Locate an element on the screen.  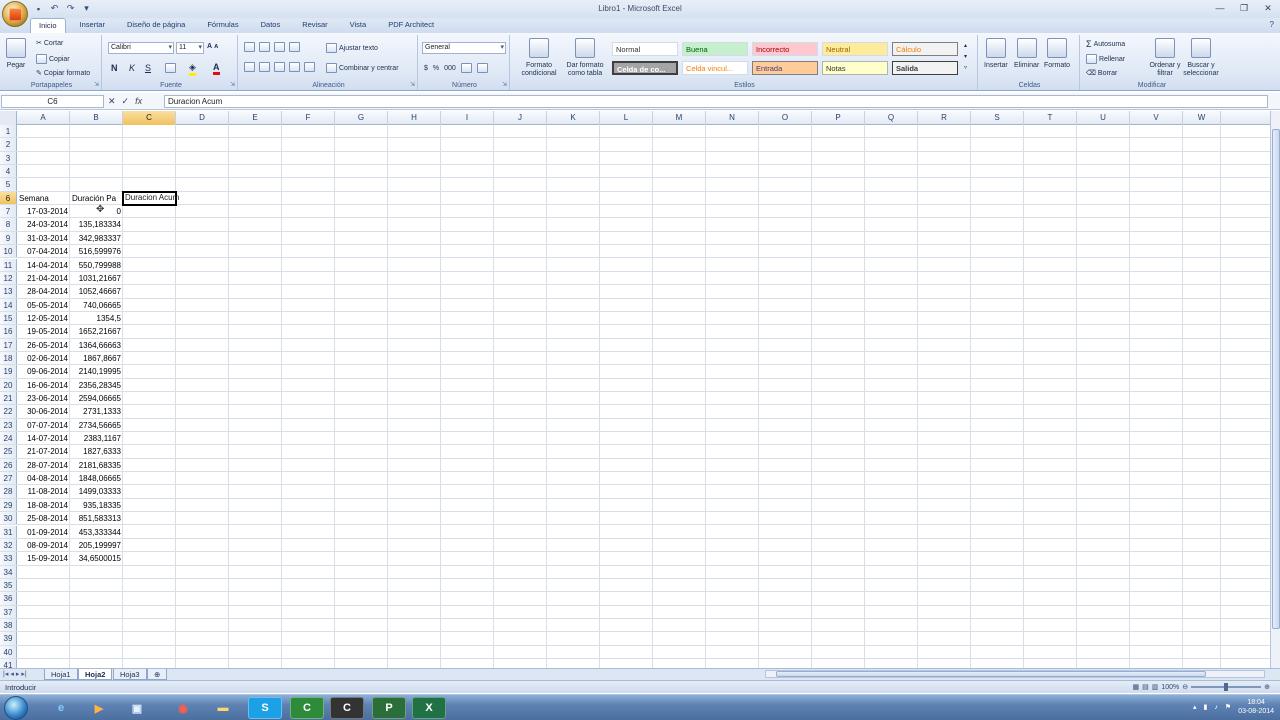
cell-semana: 19-05-2014 is located at coordinates (43, 331).